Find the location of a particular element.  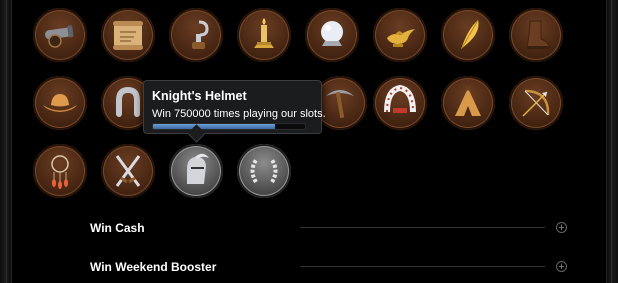

expand-win-weekend-booster-plus-icon: + is located at coordinates (561, 267).